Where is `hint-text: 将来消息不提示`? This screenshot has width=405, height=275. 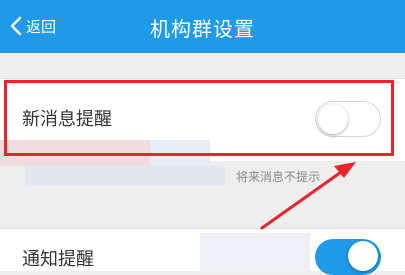 hint-text: 将来消息不提示 is located at coordinates (278, 177).